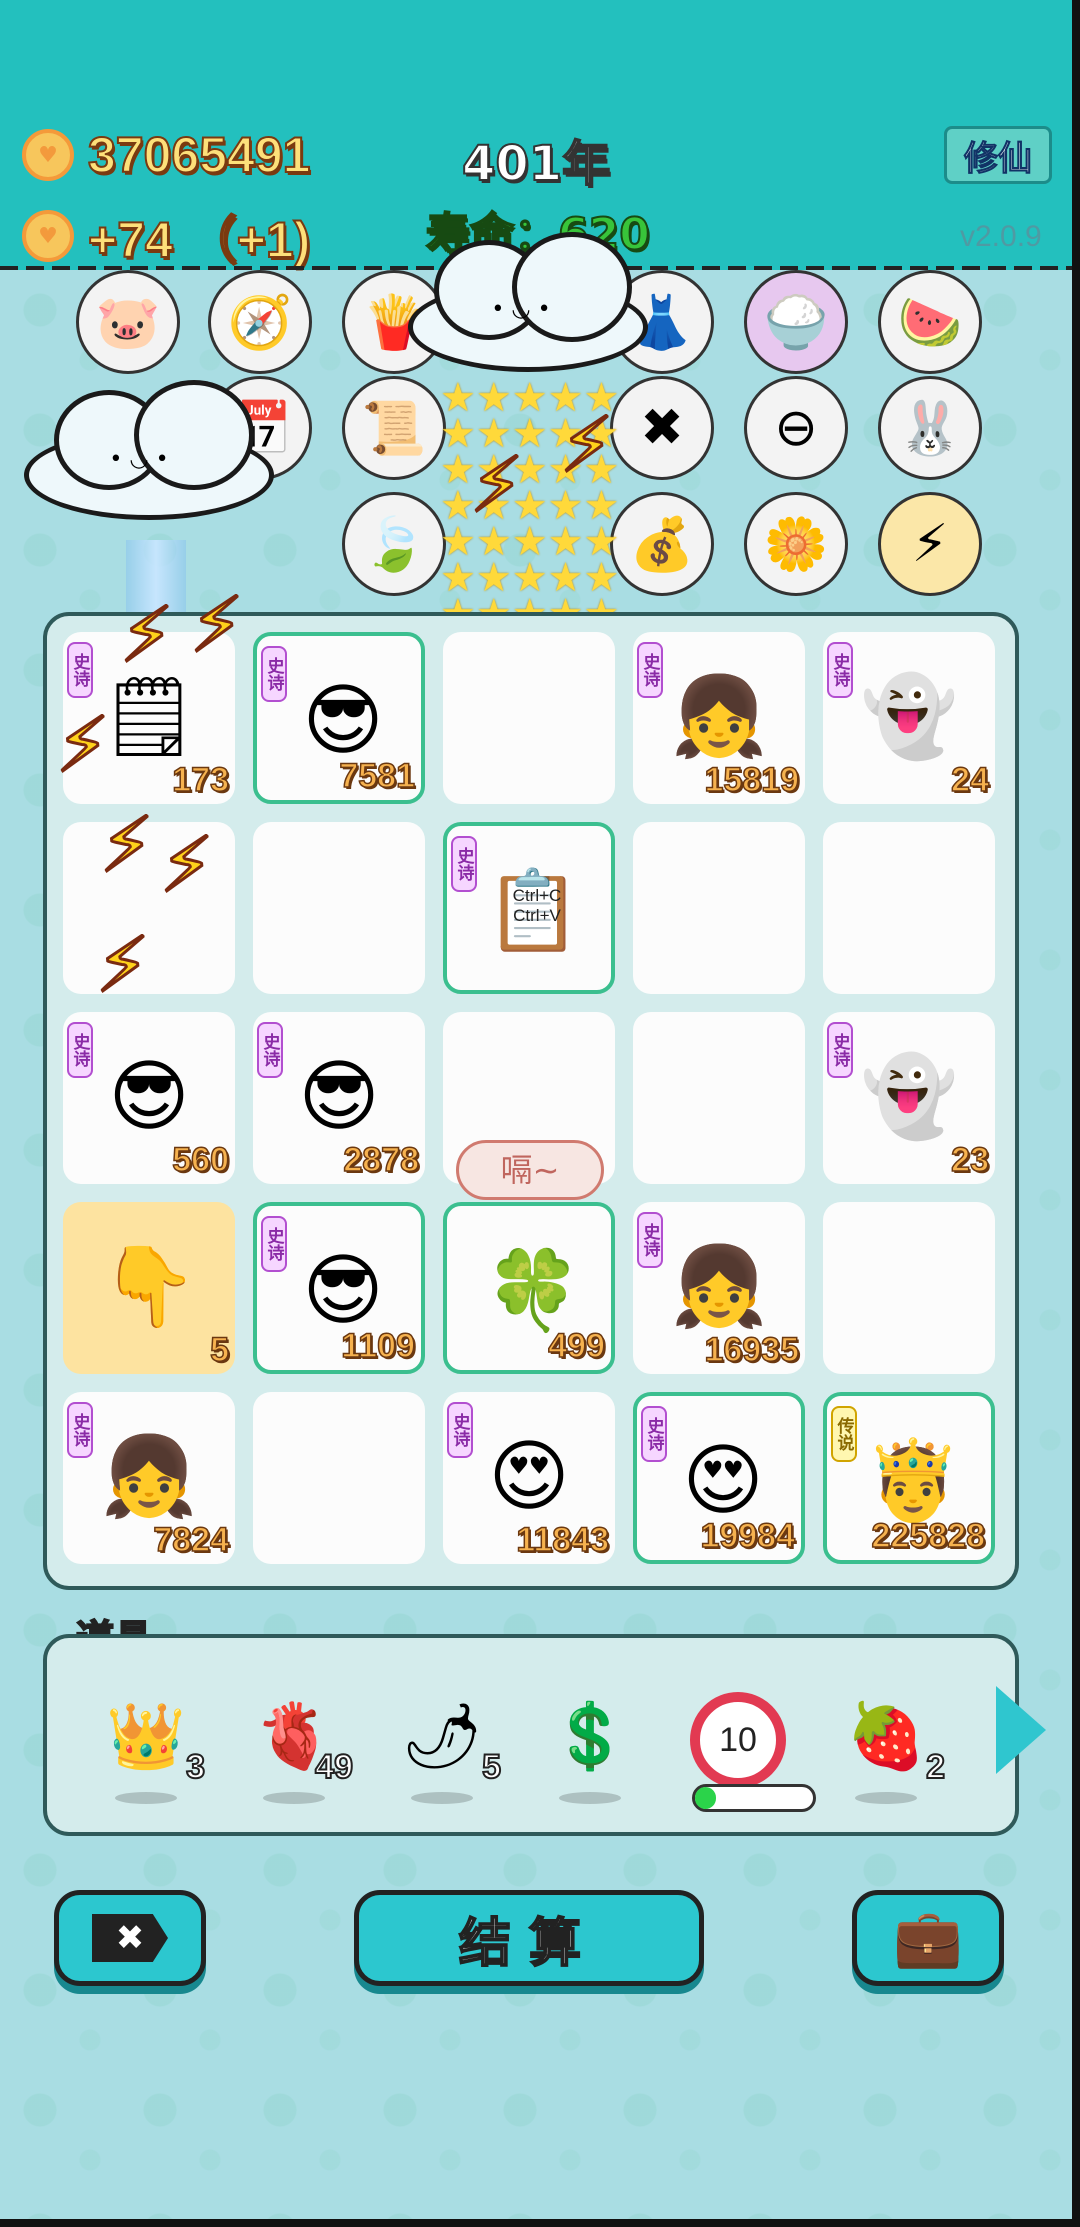 The height and width of the screenshot is (2227, 1080). What do you see at coordinates (1001, 236) in the screenshot?
I see `version-label: v2.0.9` at bounding box center [1001, 236].